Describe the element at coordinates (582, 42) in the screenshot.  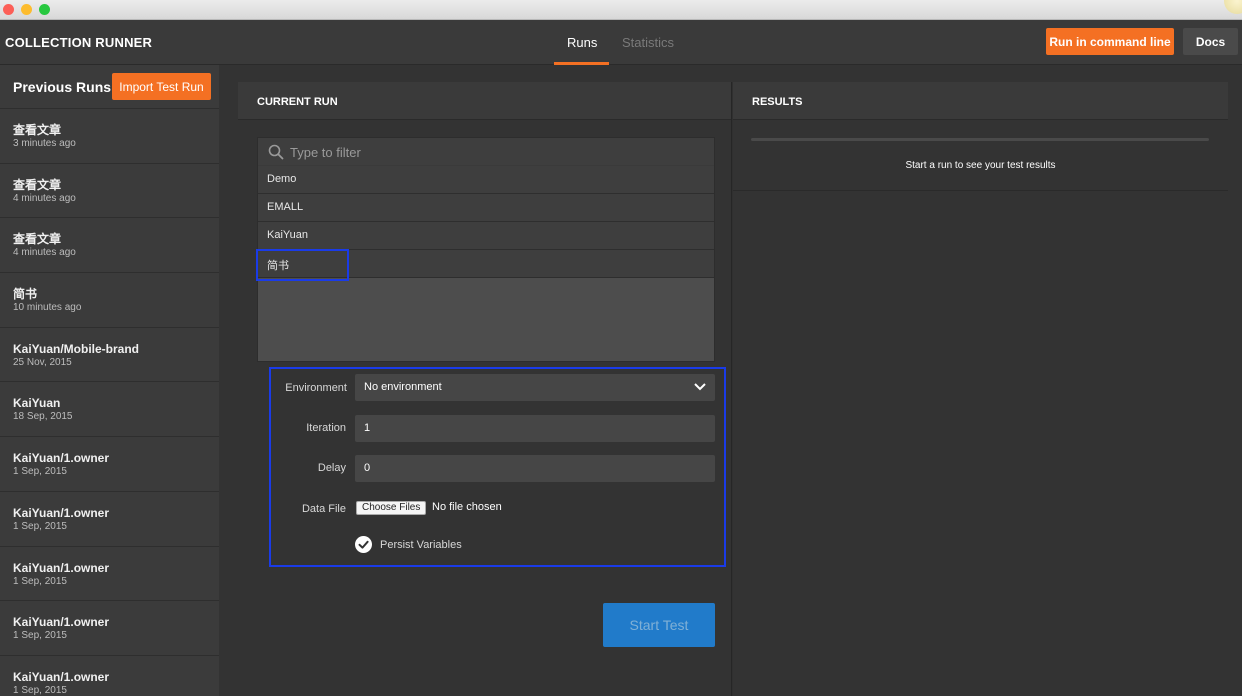
I see `tab-runs: Runs` at that location.